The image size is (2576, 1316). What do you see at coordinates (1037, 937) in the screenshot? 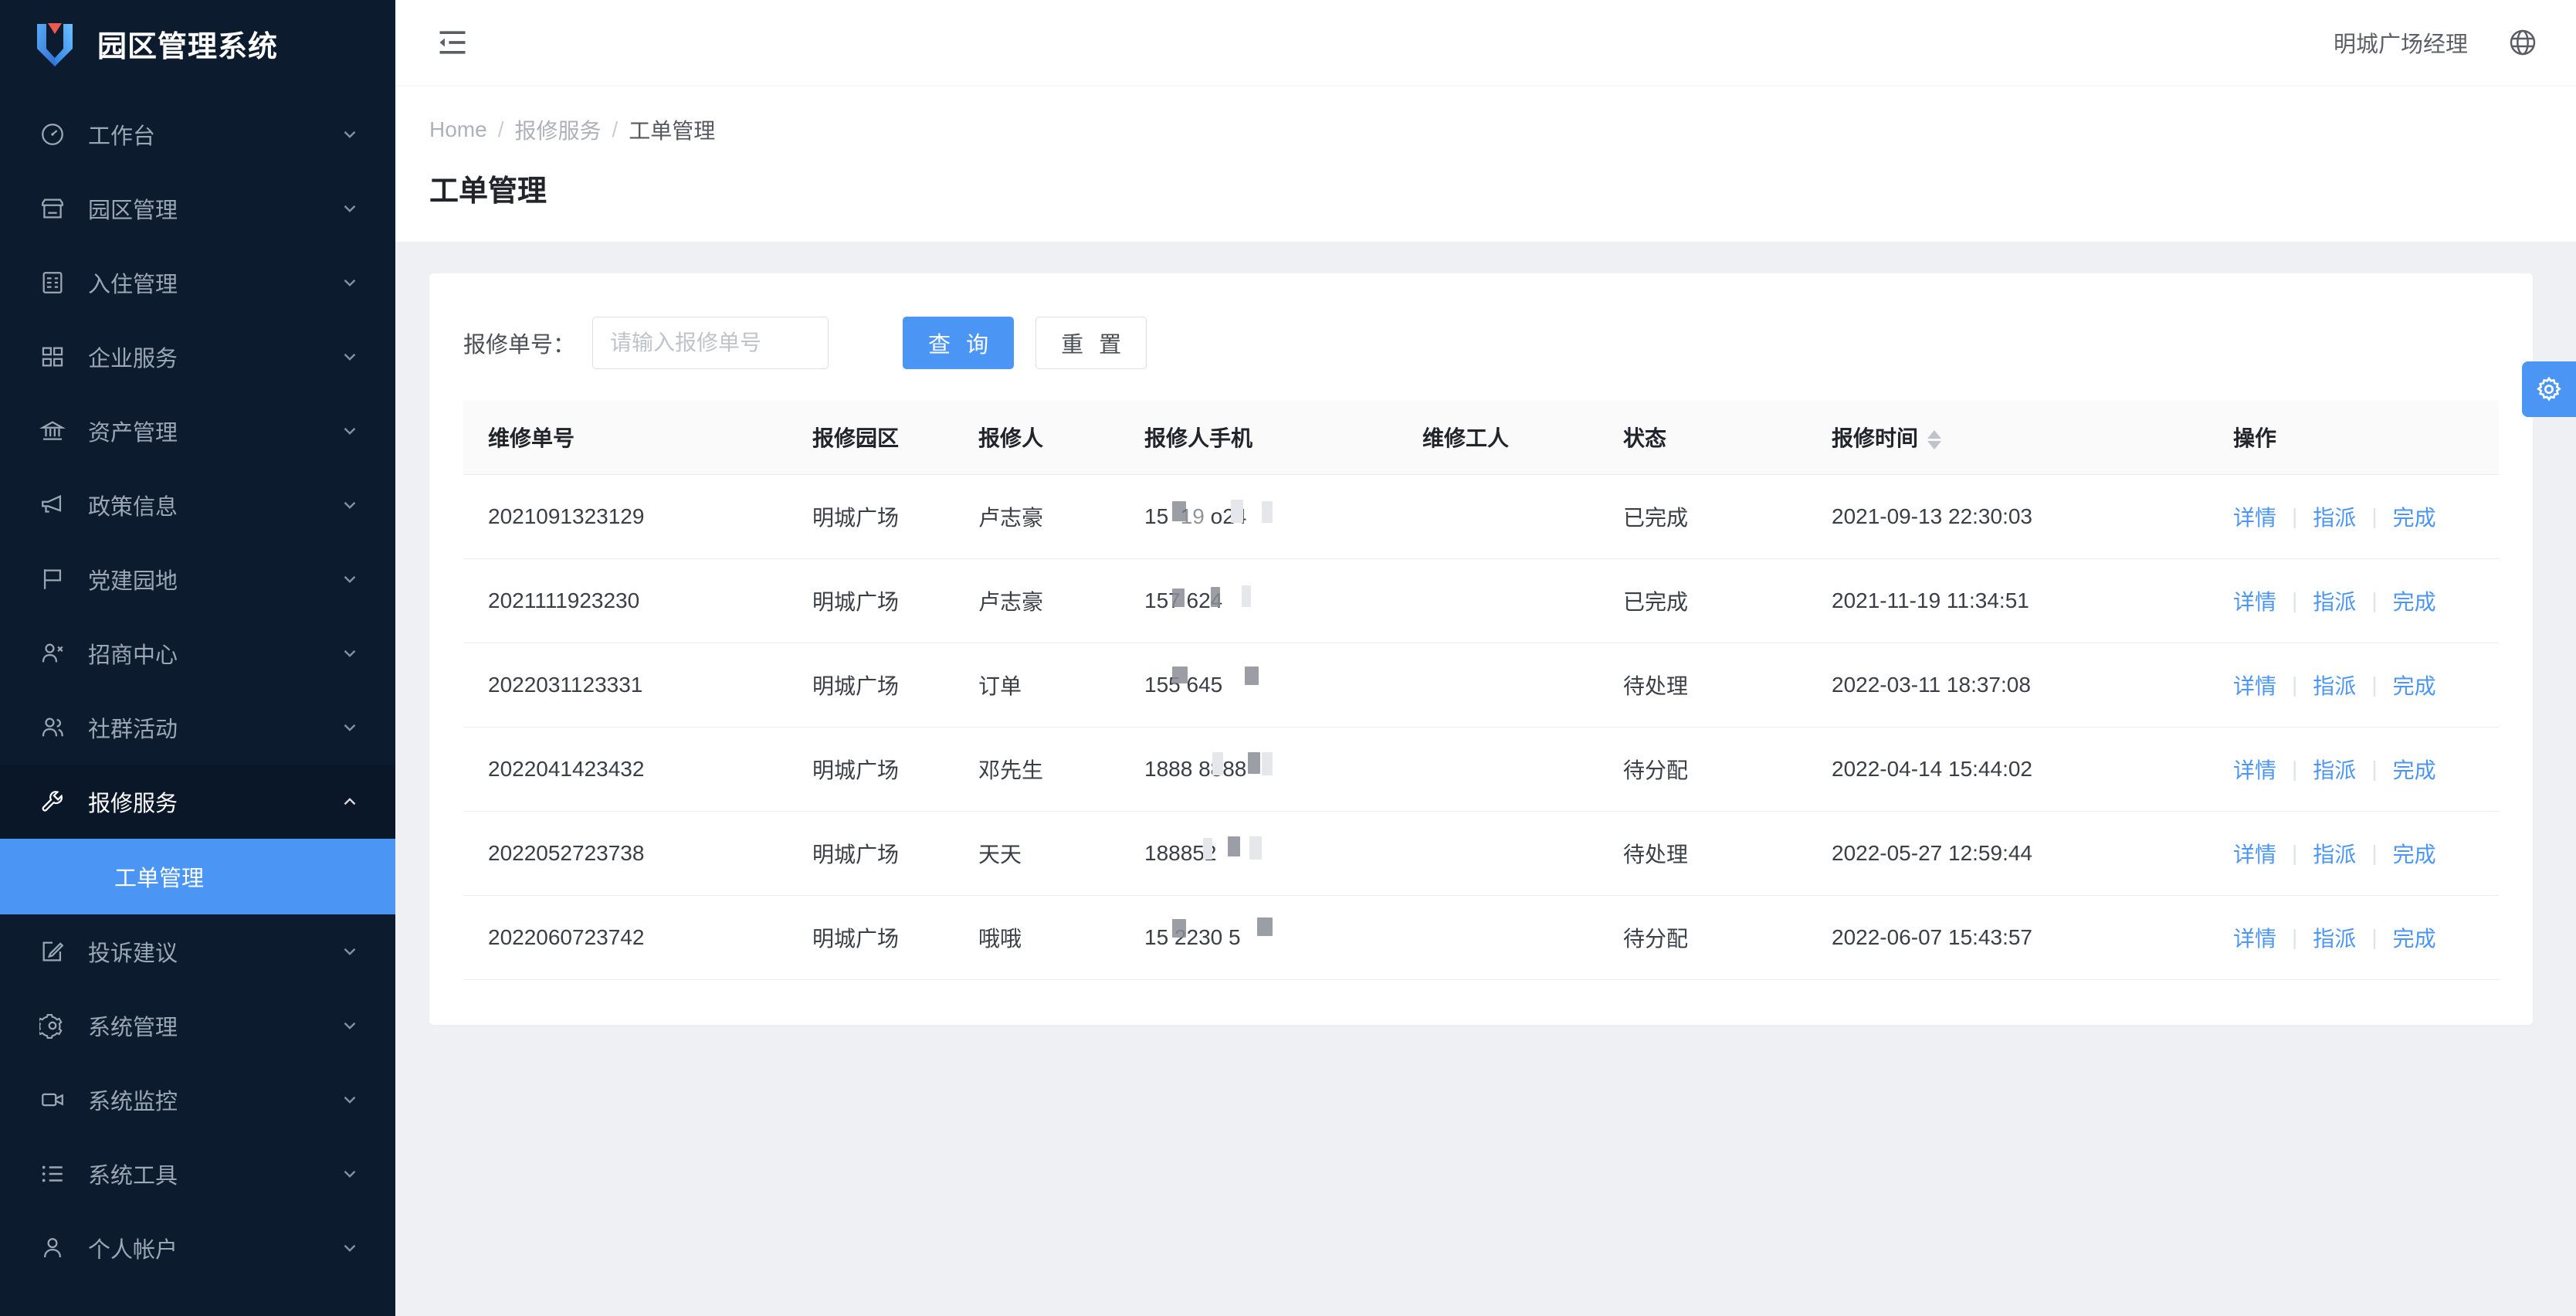
I see `cell-reporter: 哦哦` at bounding box center [1037, 937].